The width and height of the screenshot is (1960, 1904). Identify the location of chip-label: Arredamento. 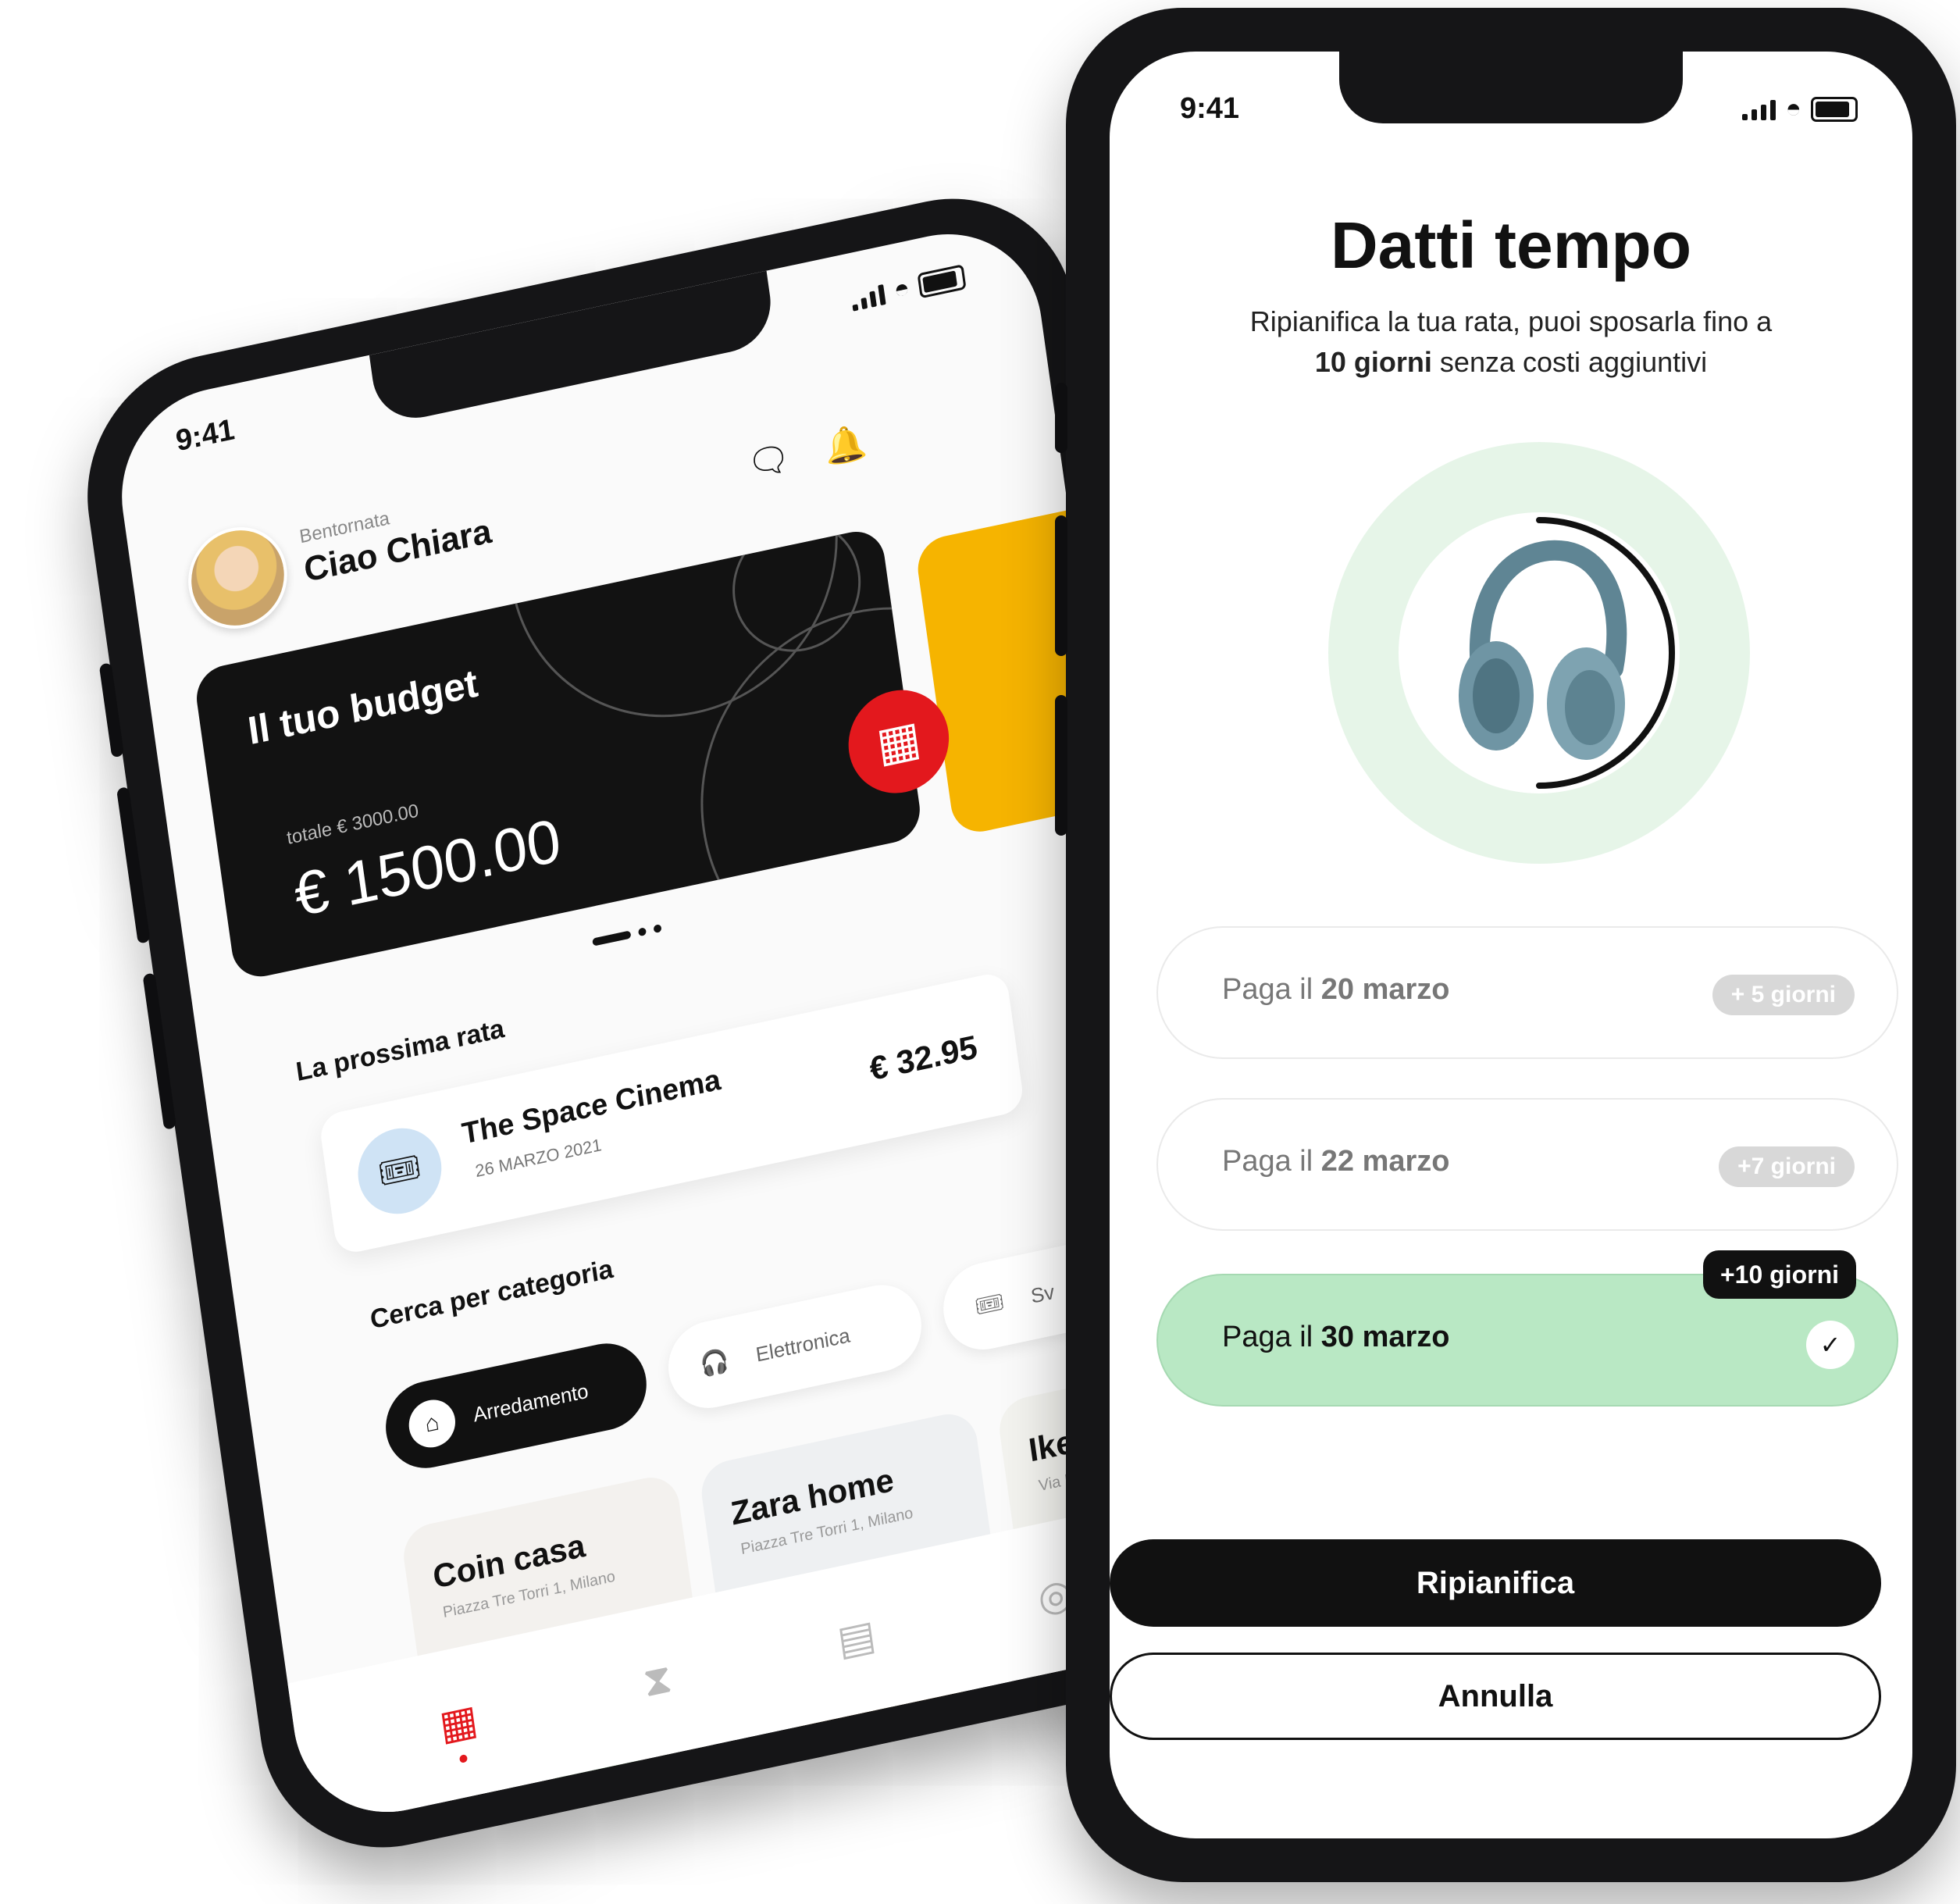
(531, 1402).